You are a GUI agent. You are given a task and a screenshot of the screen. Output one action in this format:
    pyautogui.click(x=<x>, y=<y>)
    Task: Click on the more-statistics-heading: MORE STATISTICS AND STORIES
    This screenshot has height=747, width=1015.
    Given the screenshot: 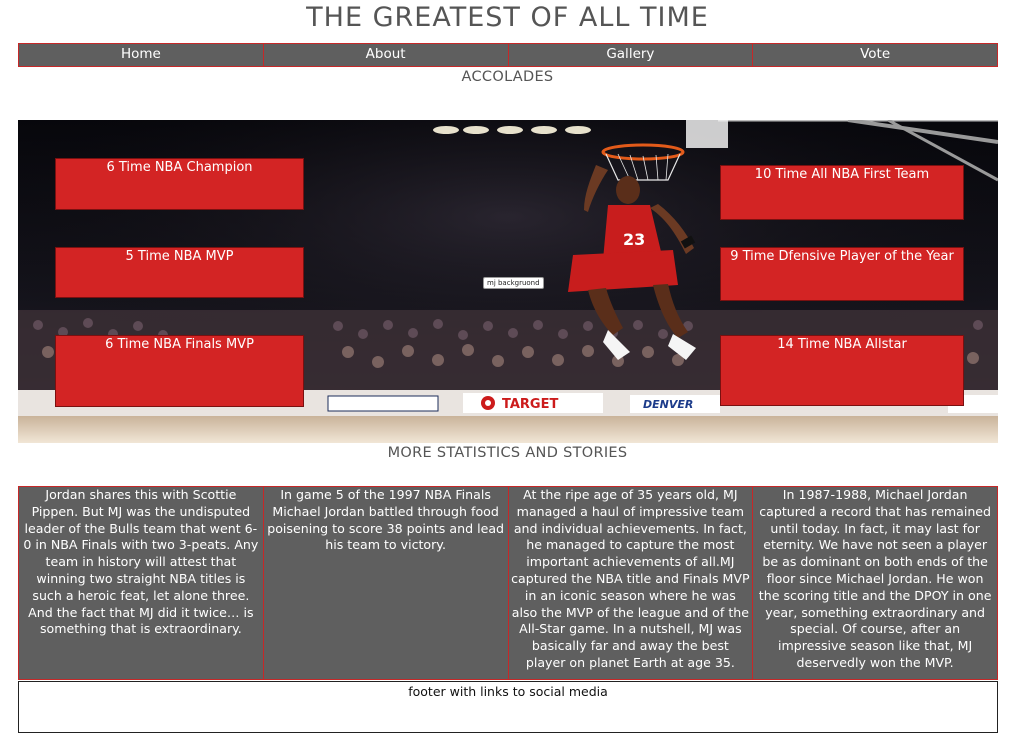 What is the action you would take?
    pyautogui.click(x=507, y=453)
    